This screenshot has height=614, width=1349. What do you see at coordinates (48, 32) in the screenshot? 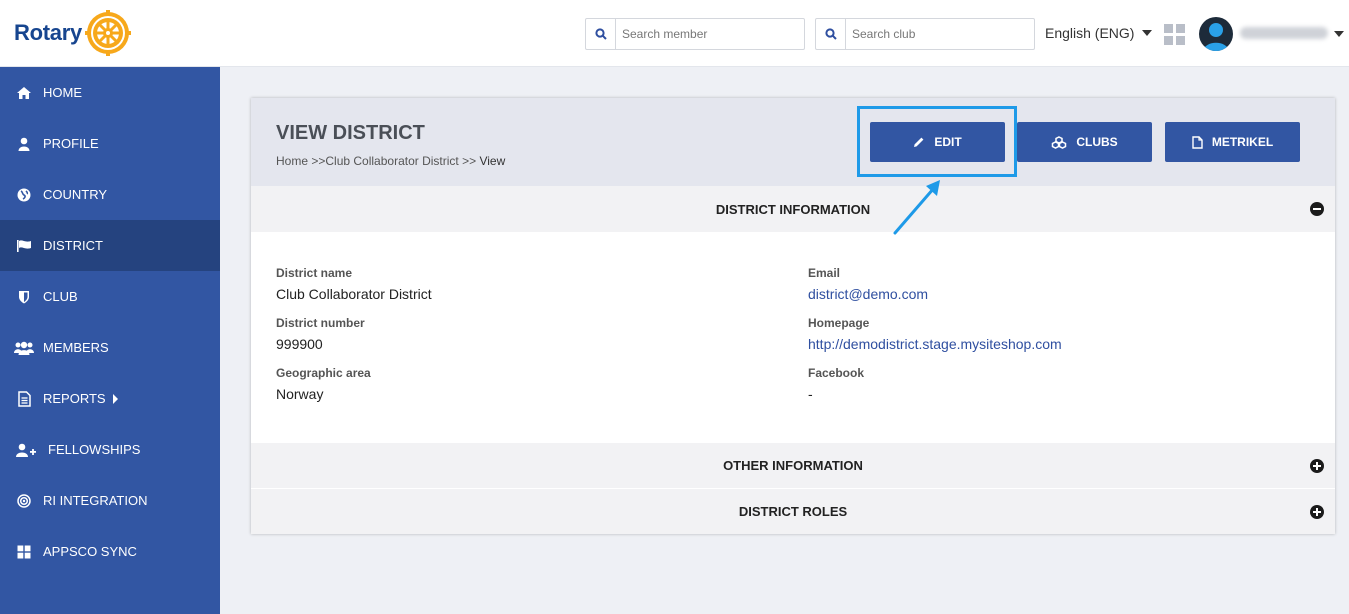
I see `brand-name: Rotary` at bounding box center [48, 32].